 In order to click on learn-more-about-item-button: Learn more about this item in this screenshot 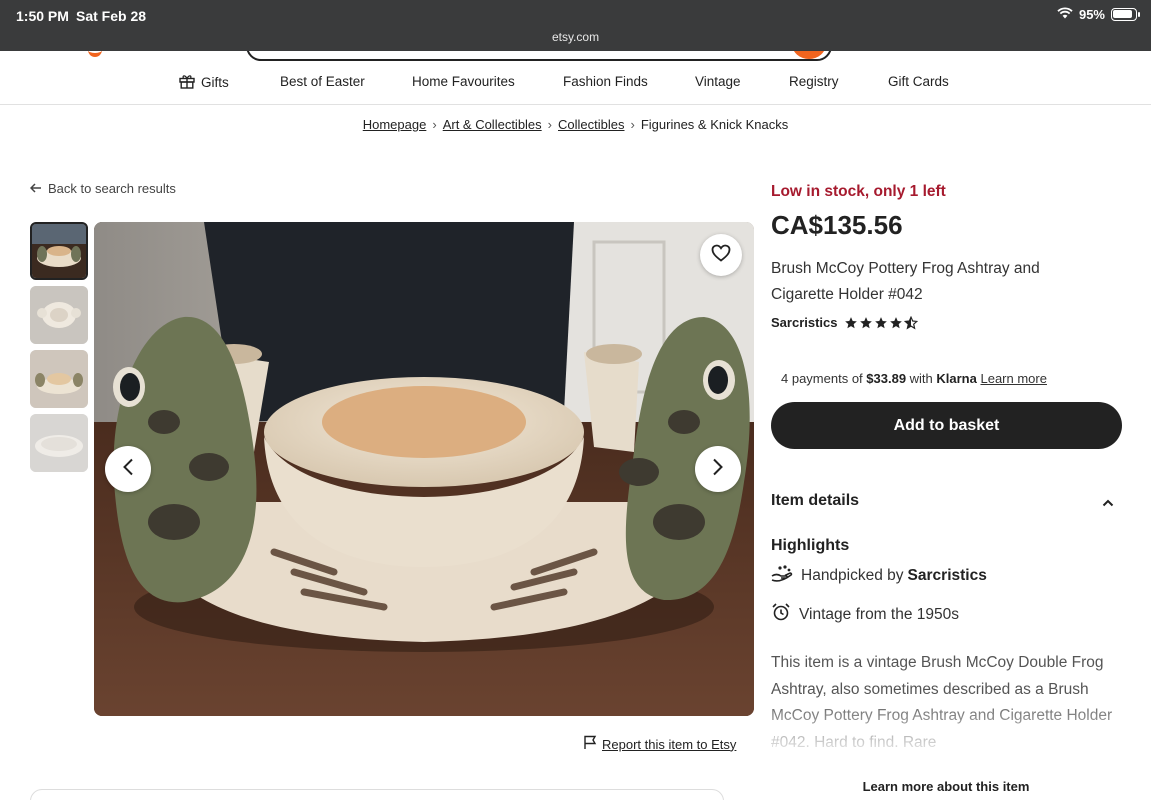, I will do `click(946, 786)`.